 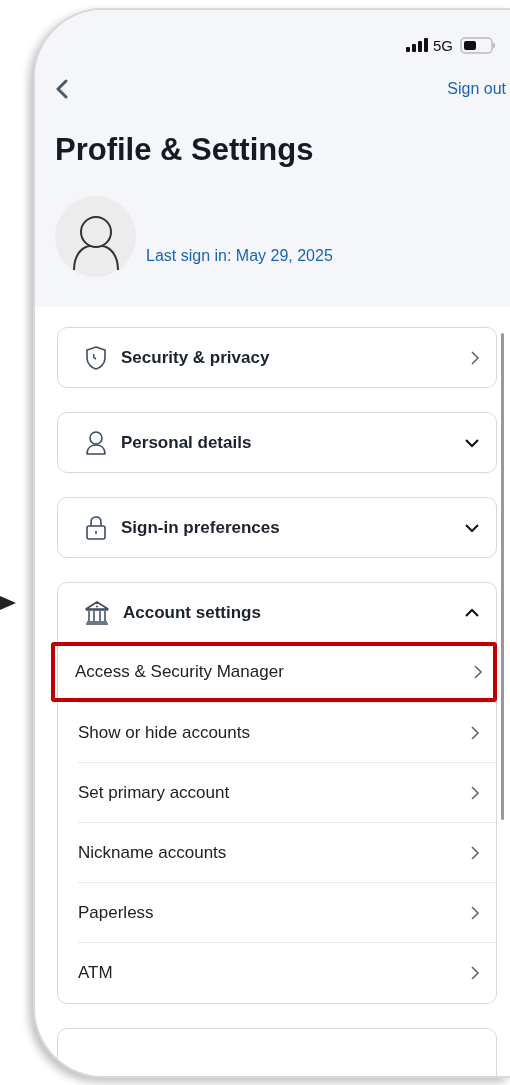 What do you see at coordinates (277, 612) in the screenshot?
I see `section-header: Account settings` at bounding box center [277, 612].